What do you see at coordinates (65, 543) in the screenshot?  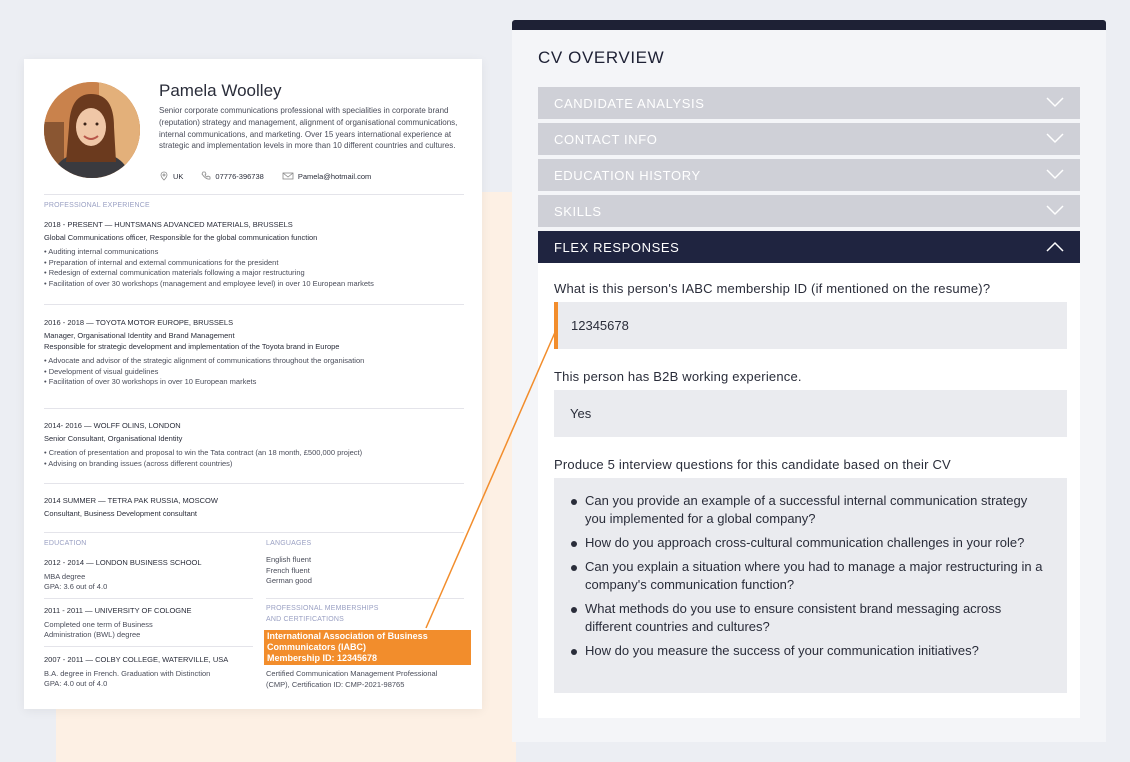 I see `education-label: EDUCATION` at bounding box center [65, 543].